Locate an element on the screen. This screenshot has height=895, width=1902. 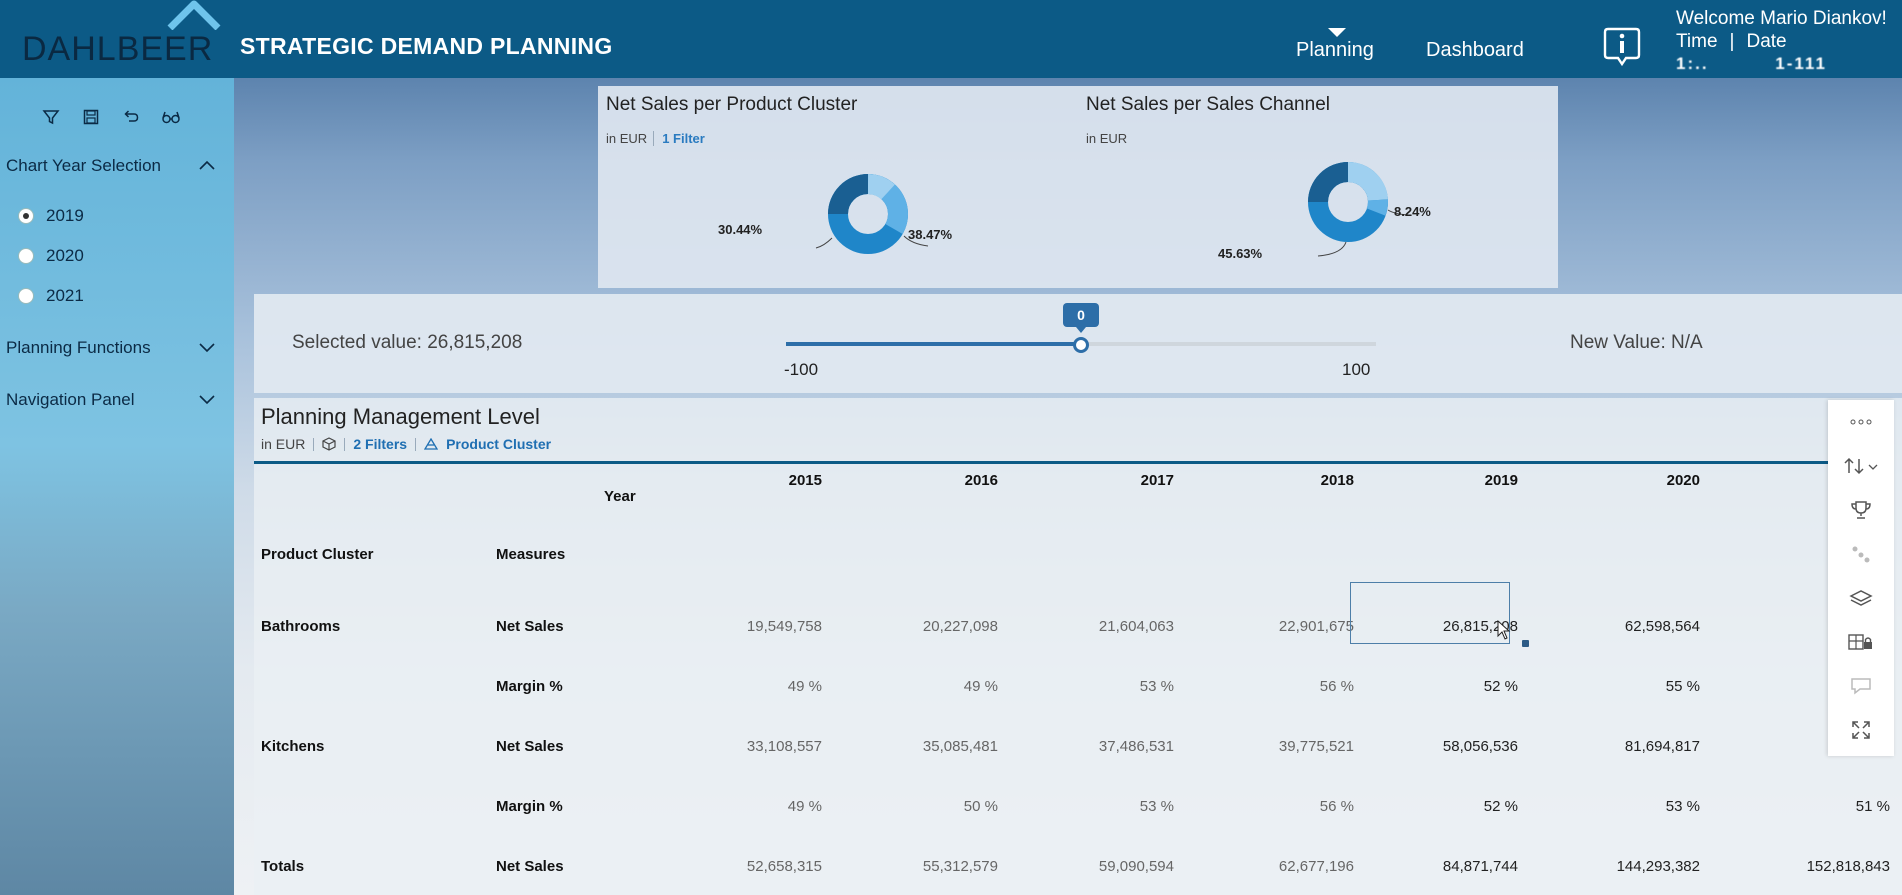
table-cell: 37,486,531 is located at coordinates (1104, 746).